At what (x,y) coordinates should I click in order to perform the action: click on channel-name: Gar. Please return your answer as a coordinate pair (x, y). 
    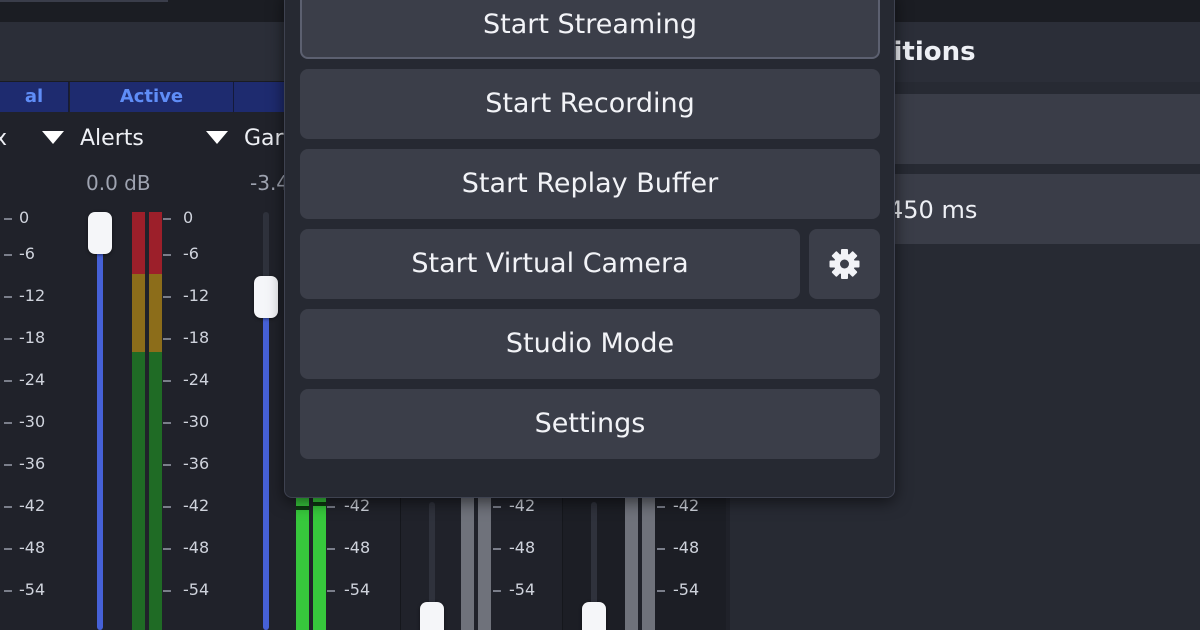
    Looking at the image, I should click on (264, 138).